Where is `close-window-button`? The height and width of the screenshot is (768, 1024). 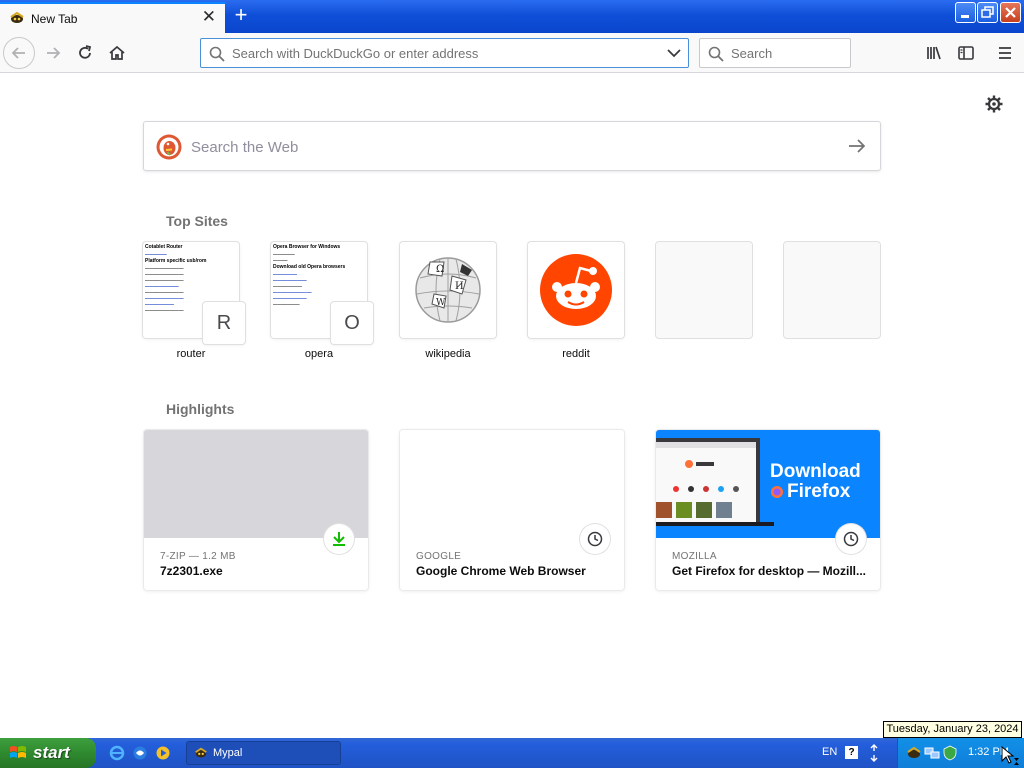
close-window-button is located at coordinates (1010, 12).